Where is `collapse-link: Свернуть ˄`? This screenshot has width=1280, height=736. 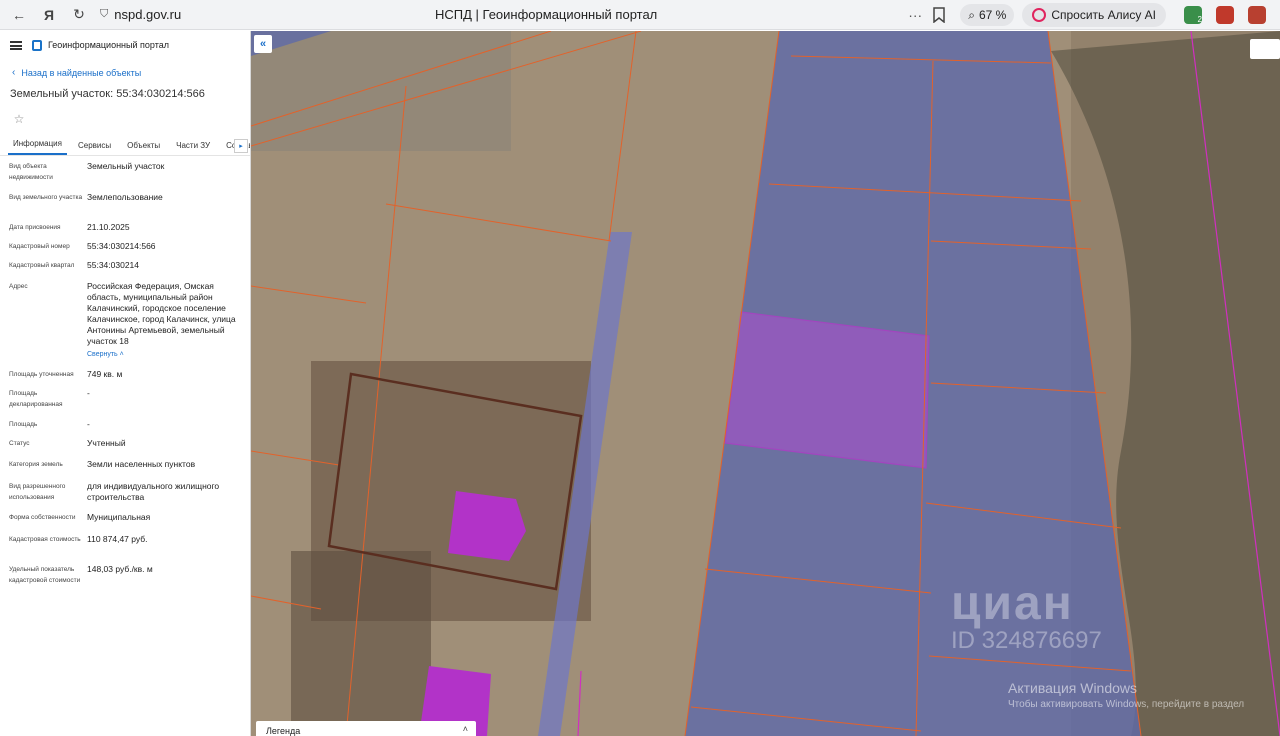 collapse-link: Свернуть ˄ is located at coordinates (163, 354).